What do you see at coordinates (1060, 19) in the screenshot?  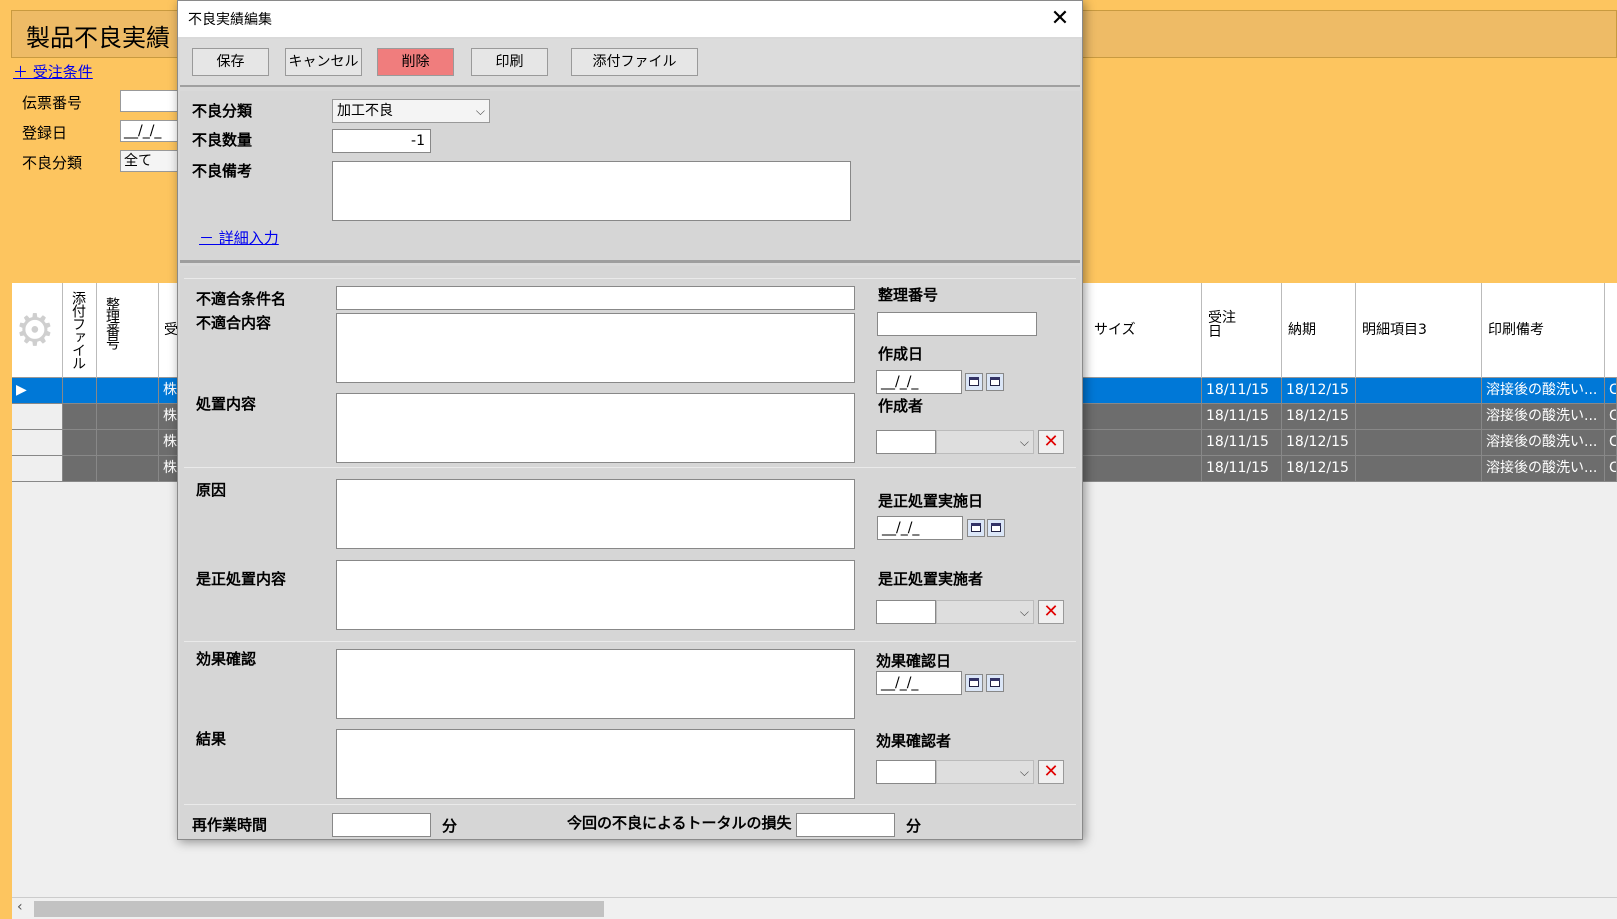 I see `close-icon: ✕` at bounding box center [1060, 19].